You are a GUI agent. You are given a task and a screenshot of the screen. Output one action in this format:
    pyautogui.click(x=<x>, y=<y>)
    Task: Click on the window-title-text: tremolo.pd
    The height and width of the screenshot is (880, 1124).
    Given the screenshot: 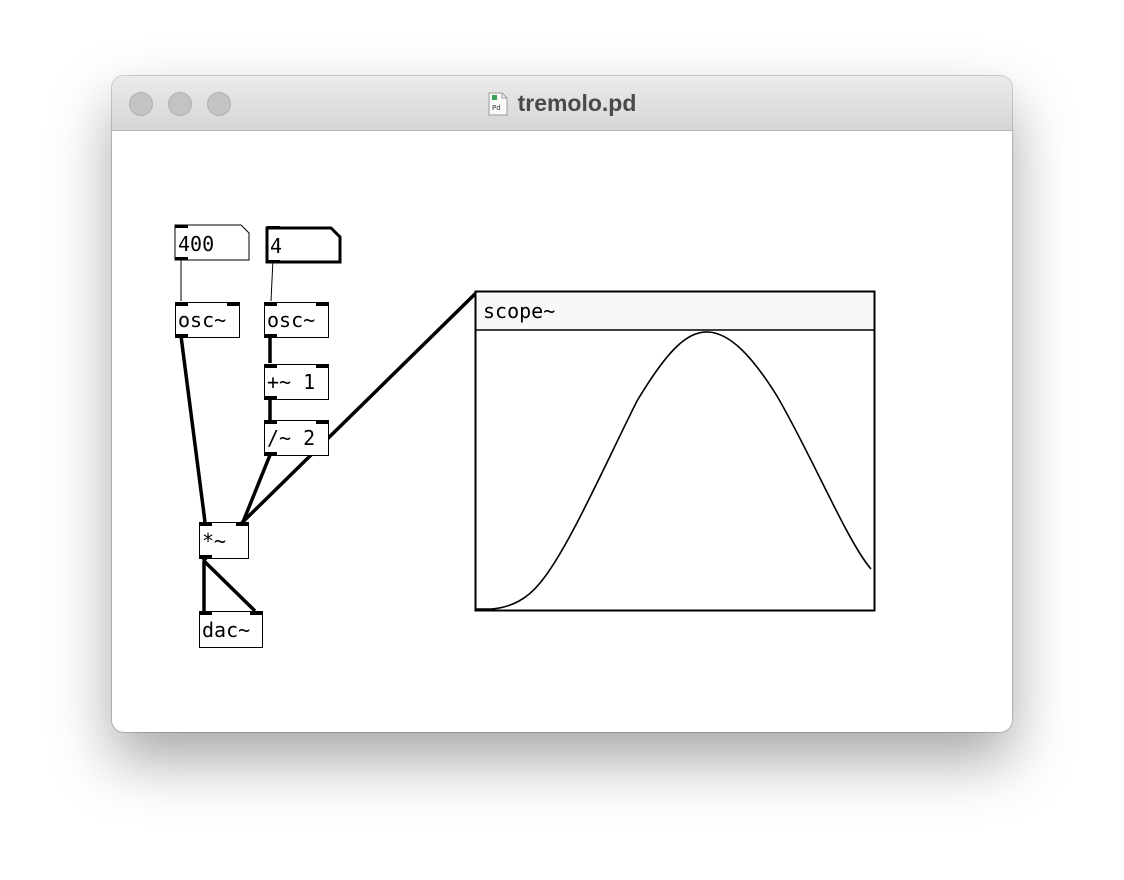 What is the action you would take?
    pyautogui.click(x=577, y=103)
    